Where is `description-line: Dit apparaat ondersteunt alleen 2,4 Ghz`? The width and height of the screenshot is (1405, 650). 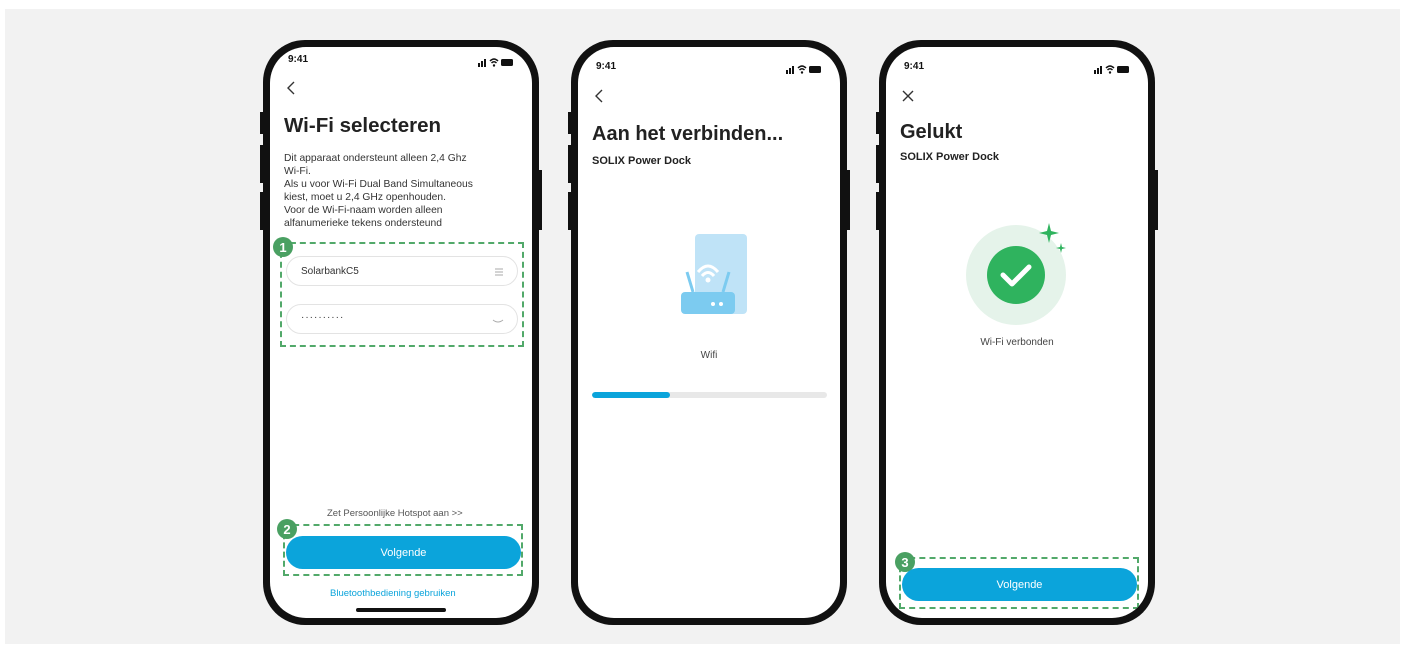 description-line: Dit apparaat ondersteunt alleen 2,4 Ghz is located at coordinates (375, 158).